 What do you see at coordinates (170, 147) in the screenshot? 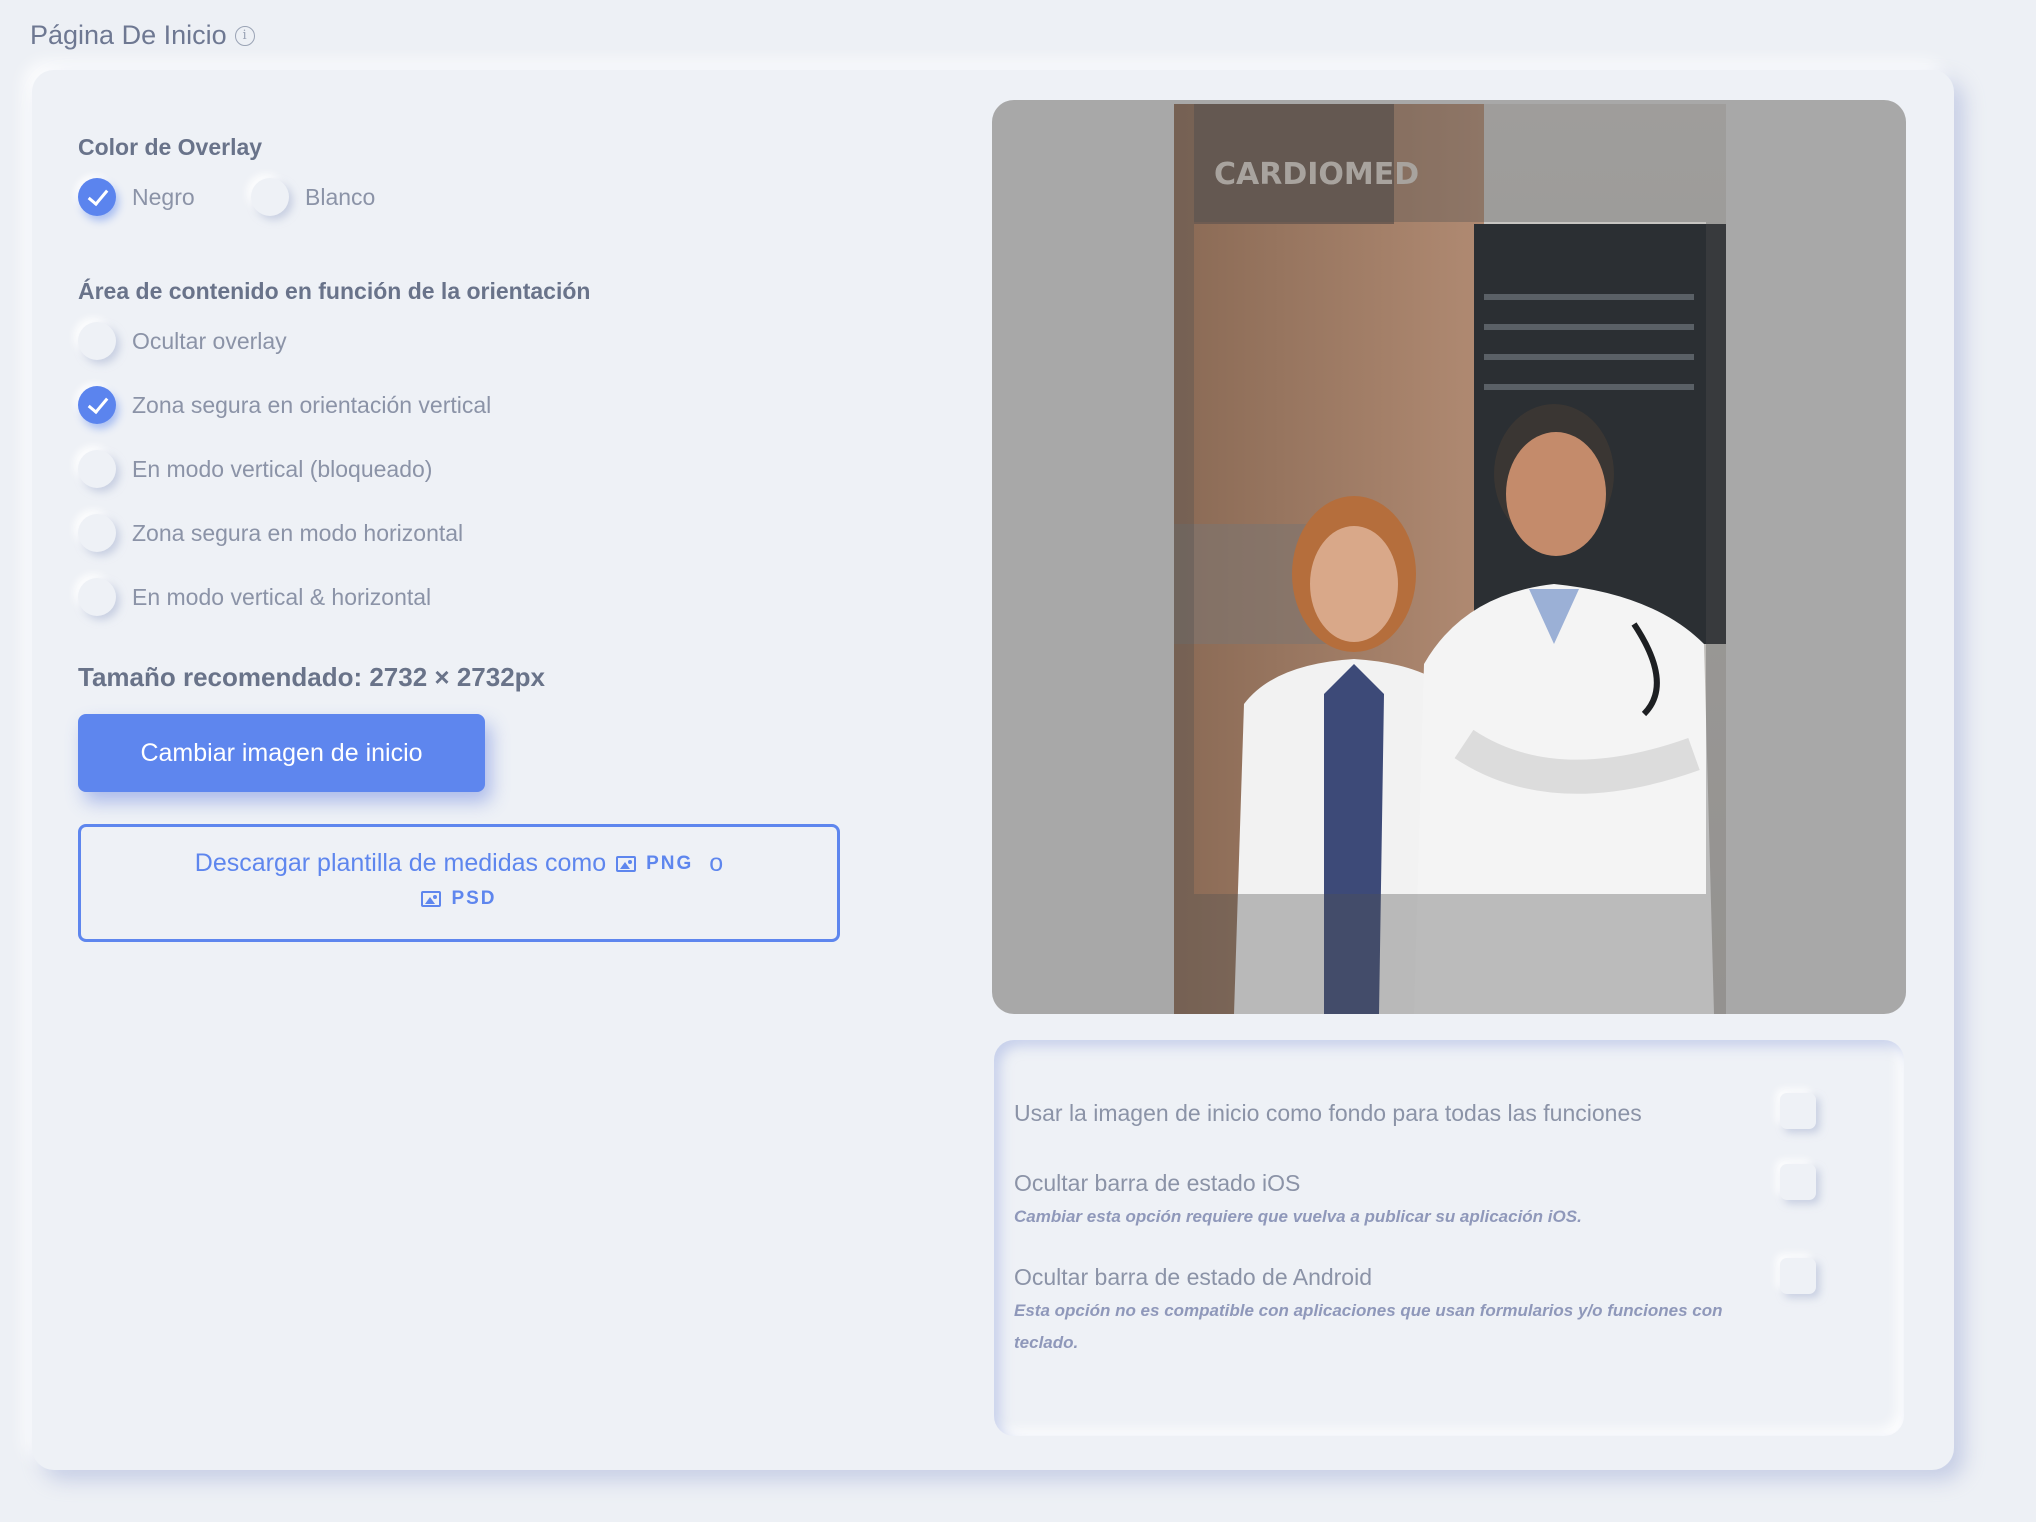
I see `overlay-color-label: Color de Overlay` at bounding box center [170, 147].